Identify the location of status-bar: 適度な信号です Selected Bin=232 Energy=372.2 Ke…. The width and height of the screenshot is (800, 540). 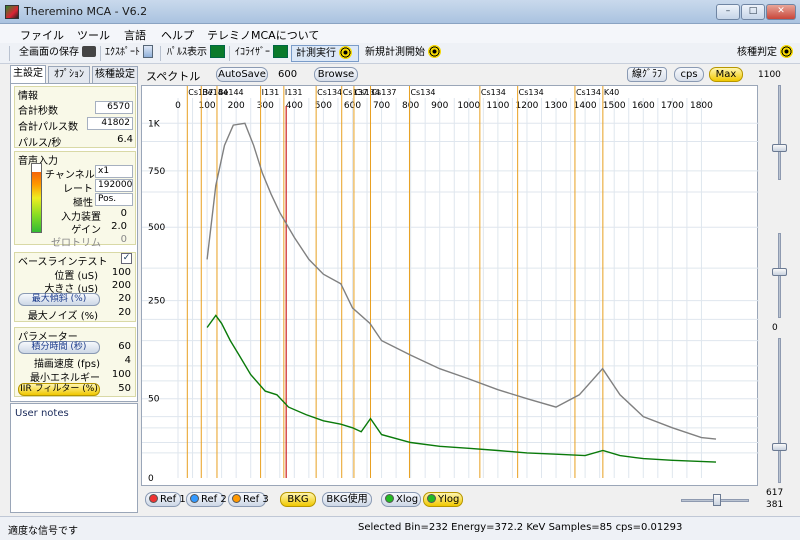
(400, 528).